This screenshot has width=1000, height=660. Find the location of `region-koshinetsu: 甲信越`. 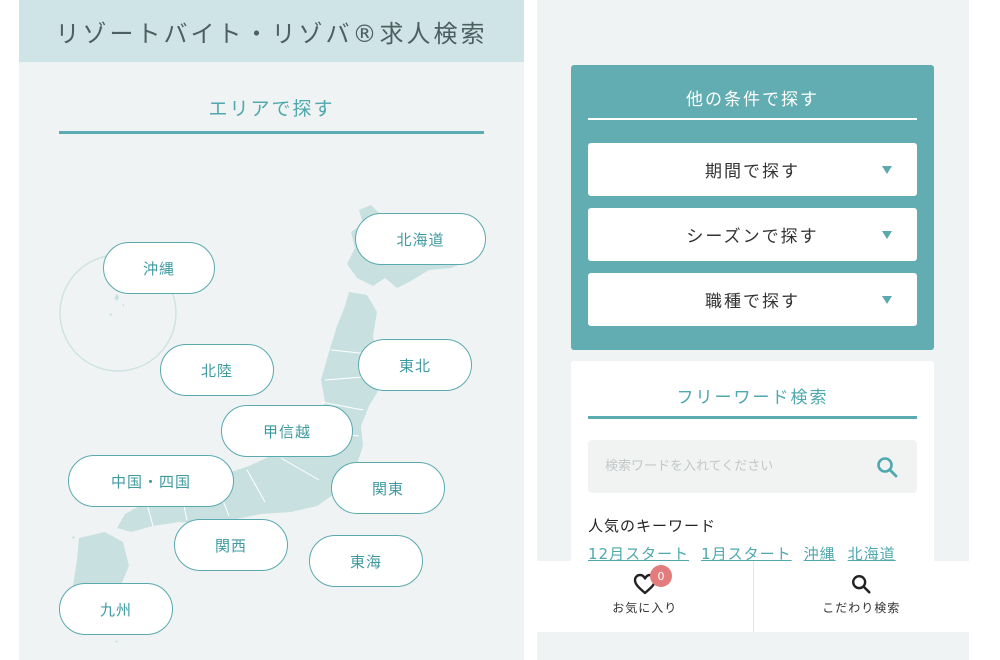

region-koshinetsu: 甲信越 is located at coordinates (287, 431).